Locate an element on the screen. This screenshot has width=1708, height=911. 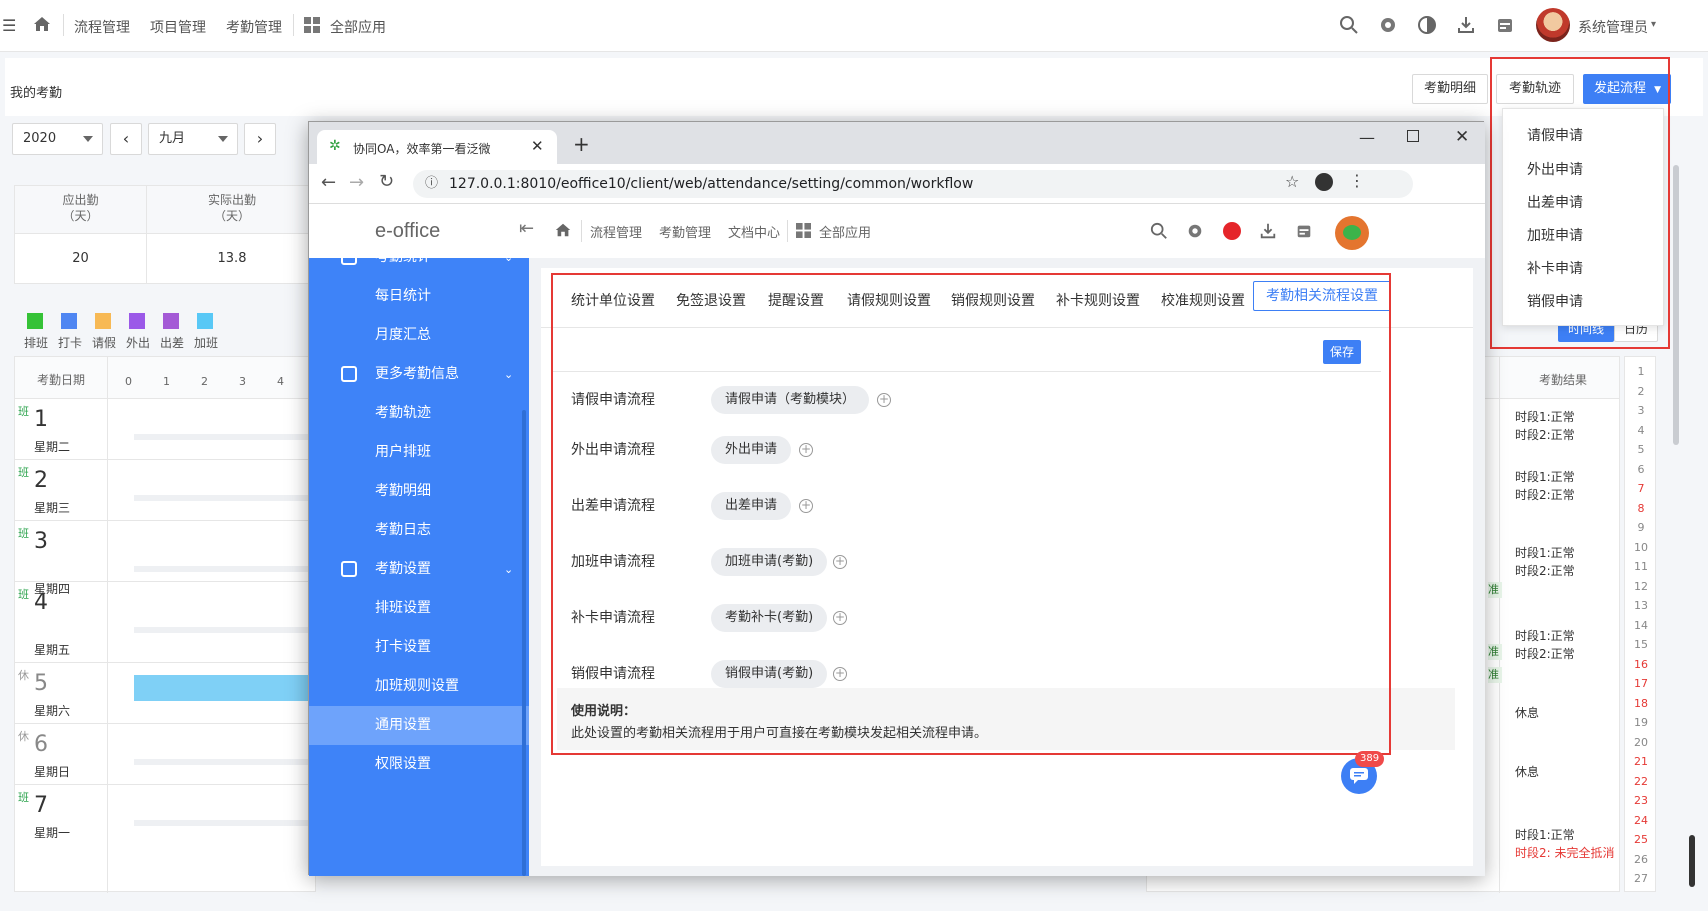
sidebar-item: ⌄ 更多考勤信息 is located at coordinates (419, 374).